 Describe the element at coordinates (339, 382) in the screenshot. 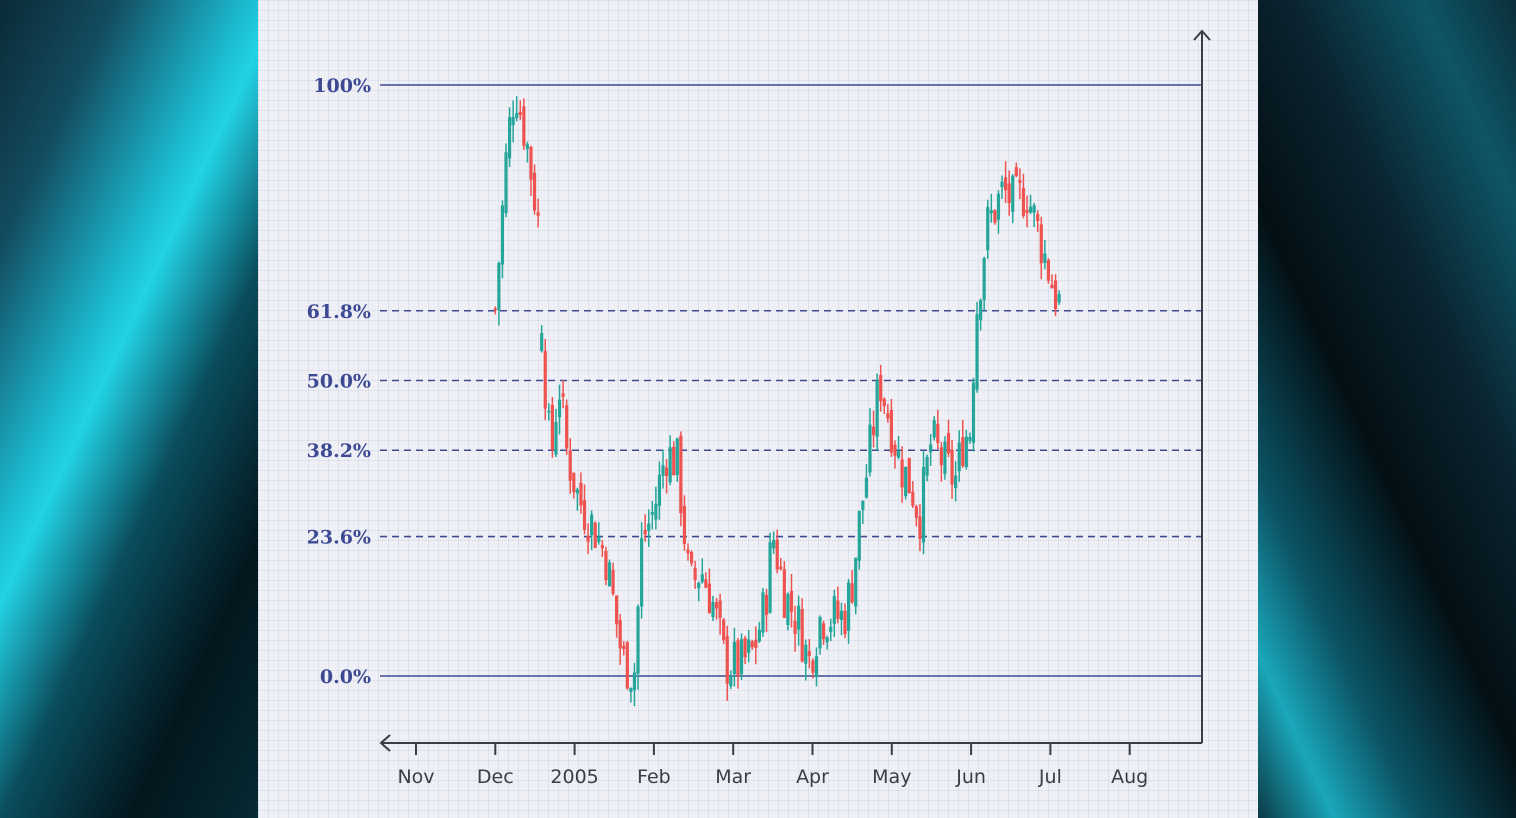

I see `level-label: 50.0%` at that location.